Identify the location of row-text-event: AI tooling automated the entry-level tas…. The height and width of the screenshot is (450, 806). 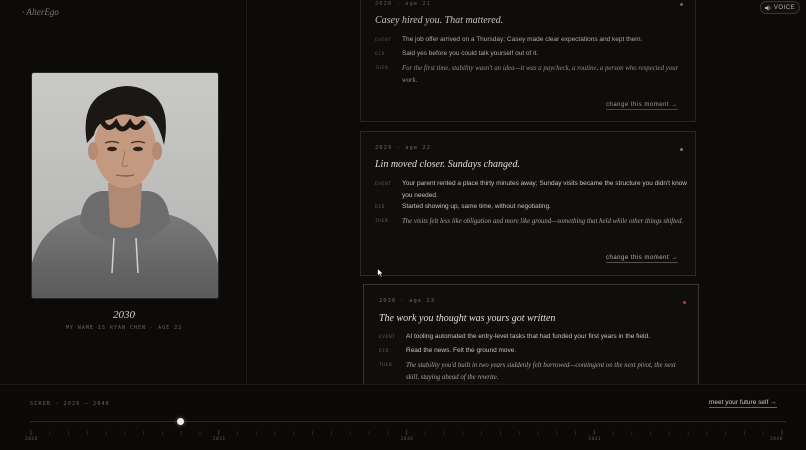
(528, 336).